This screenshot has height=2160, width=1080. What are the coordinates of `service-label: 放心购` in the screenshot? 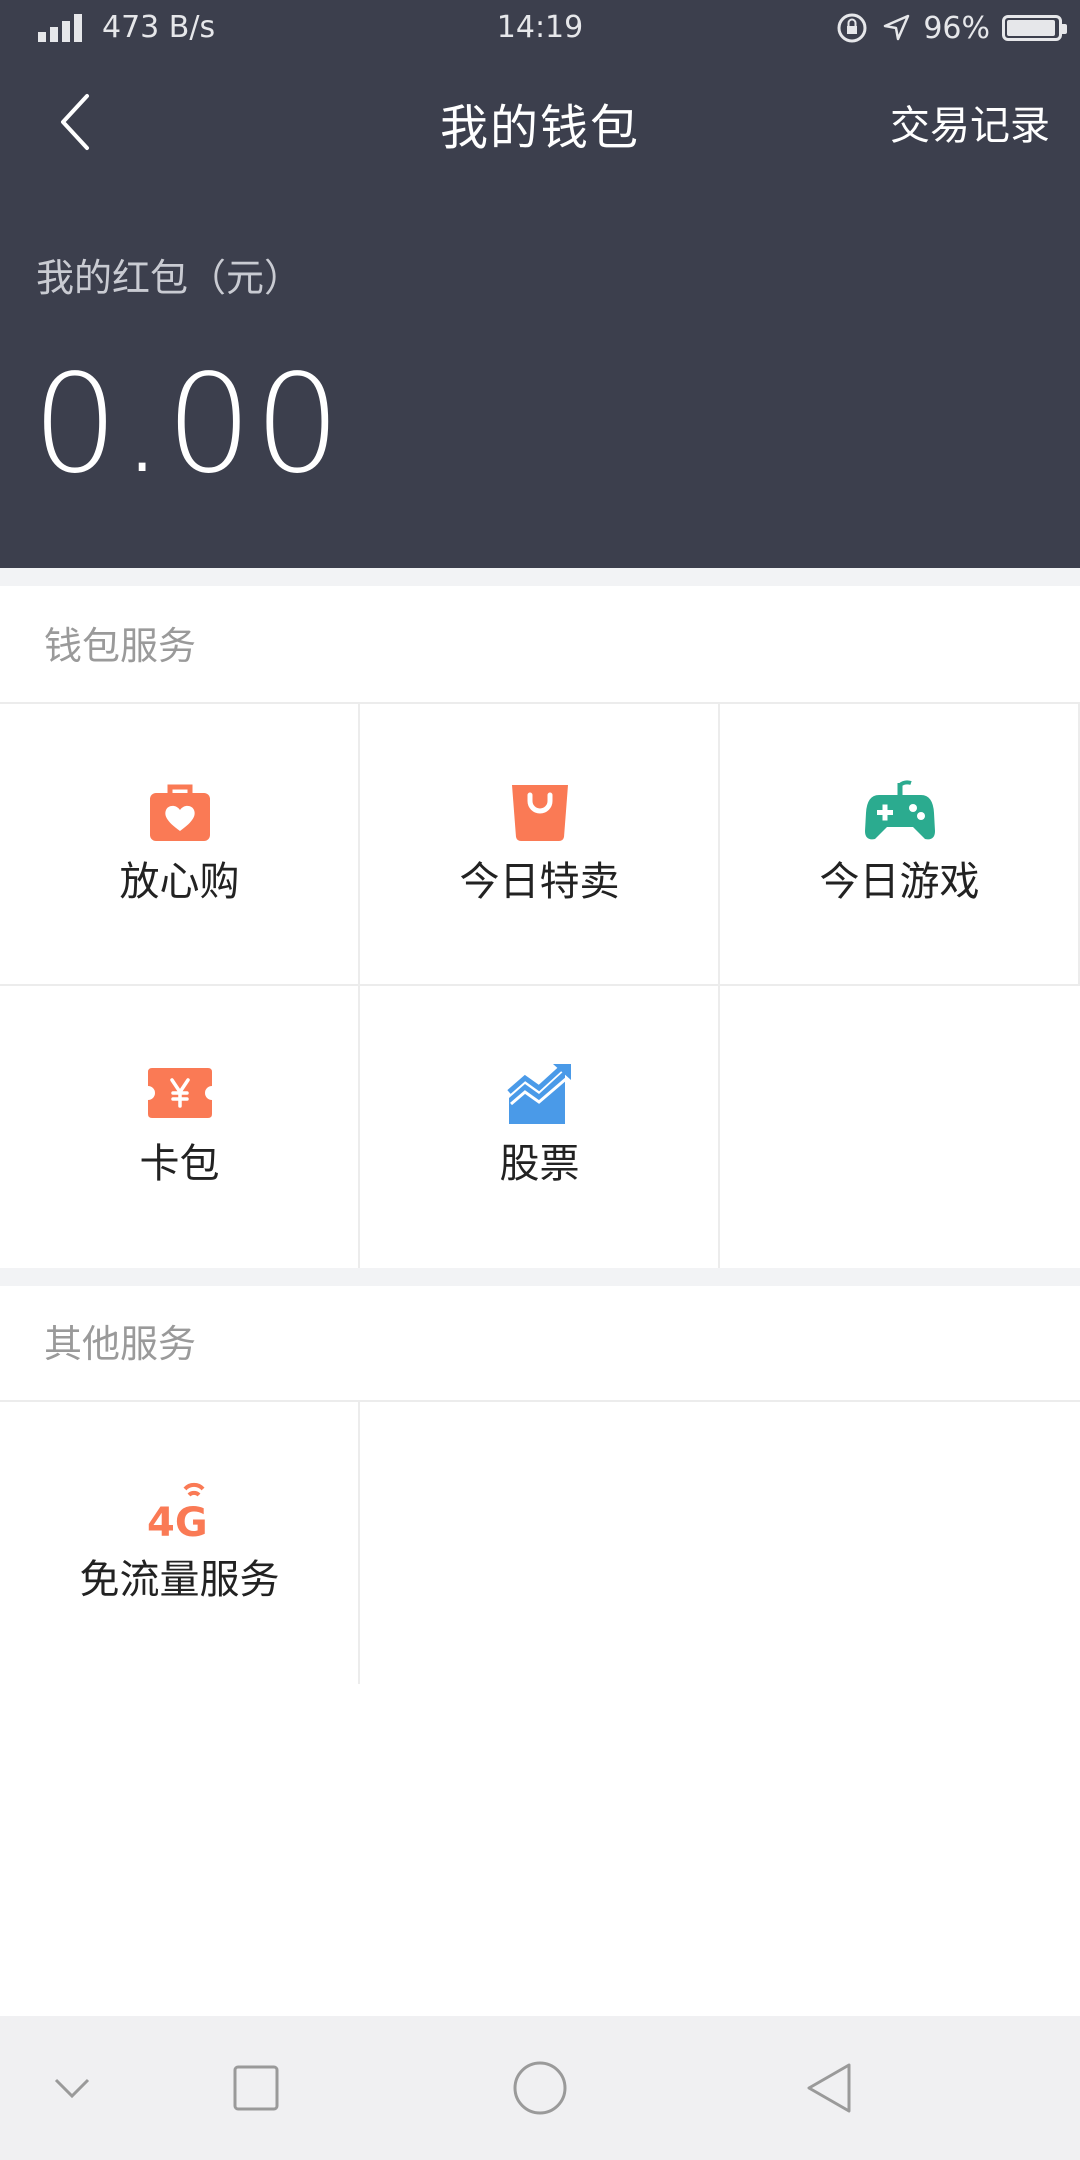 It's located at (179, 882).